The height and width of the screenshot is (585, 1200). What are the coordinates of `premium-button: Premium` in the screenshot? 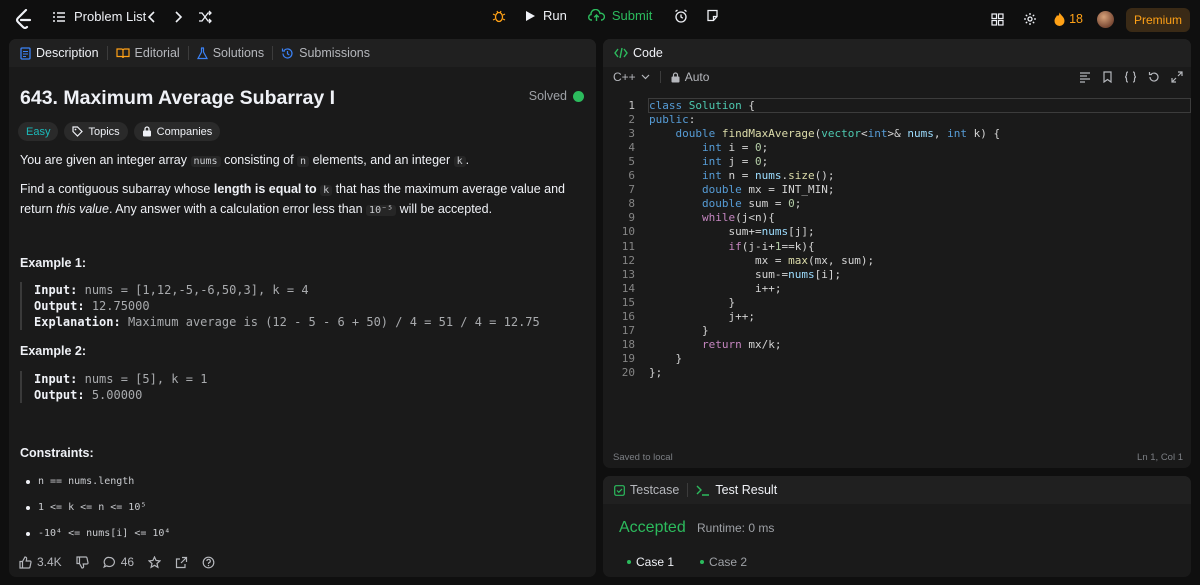 It's located at (1158, 20).